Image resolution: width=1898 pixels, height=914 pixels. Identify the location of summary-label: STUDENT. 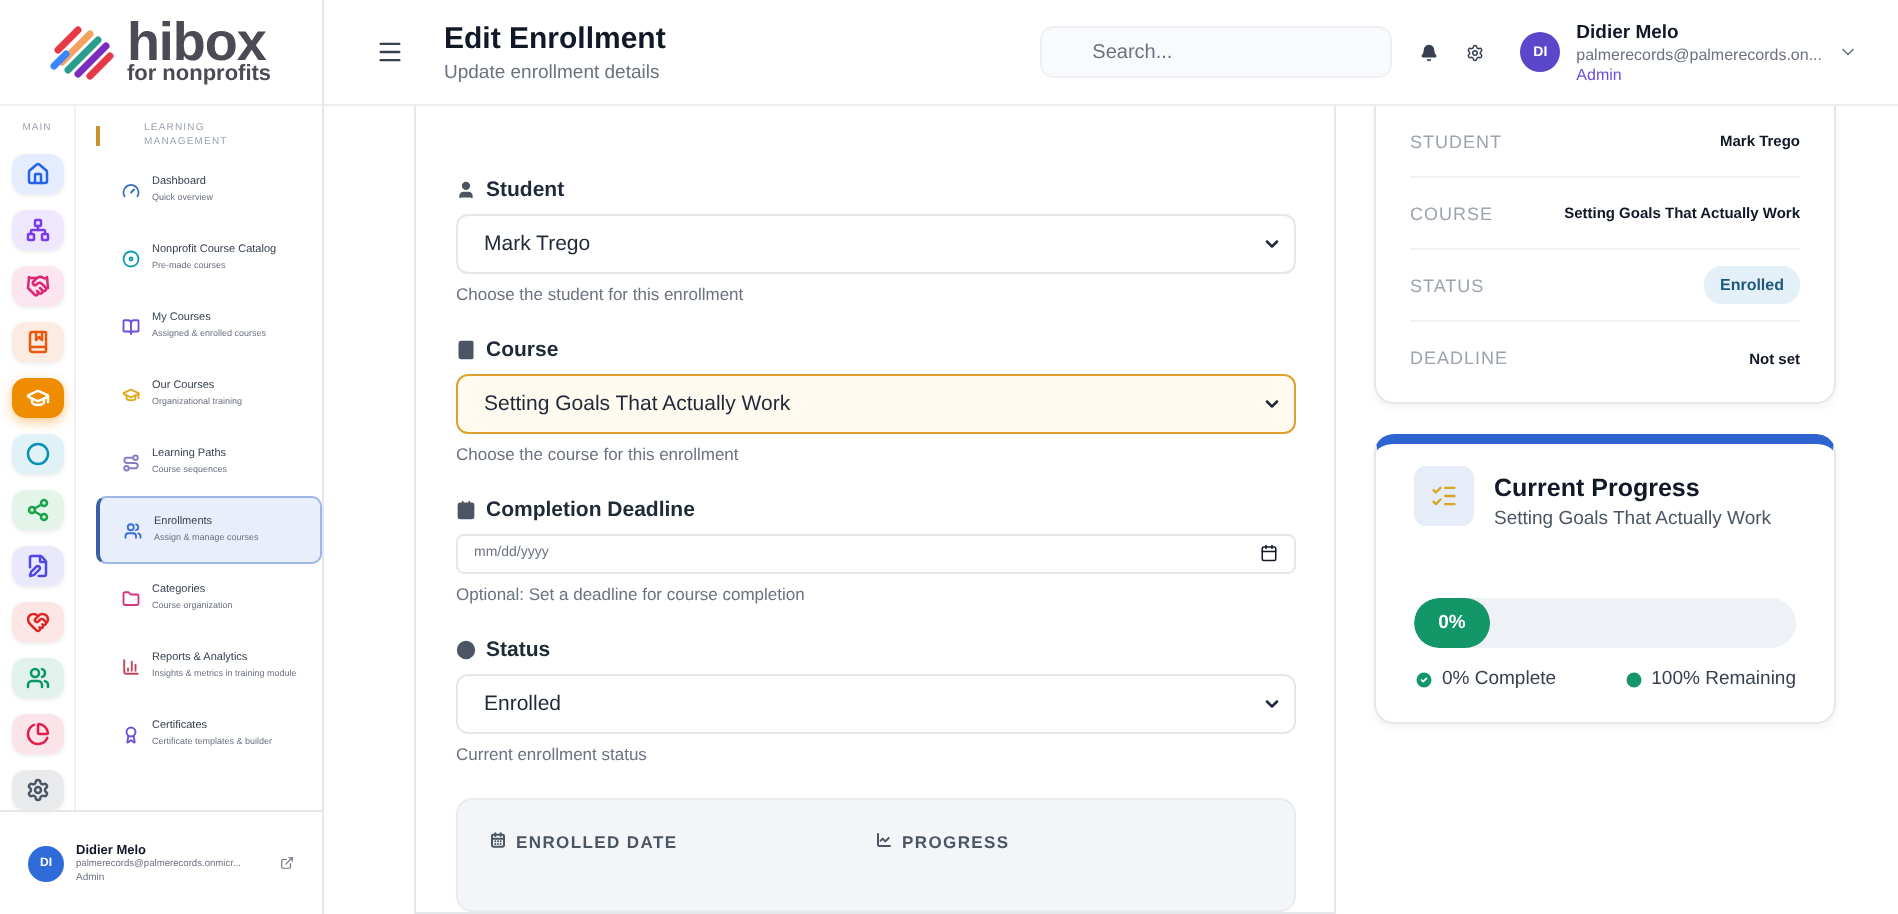
(1456, 141).